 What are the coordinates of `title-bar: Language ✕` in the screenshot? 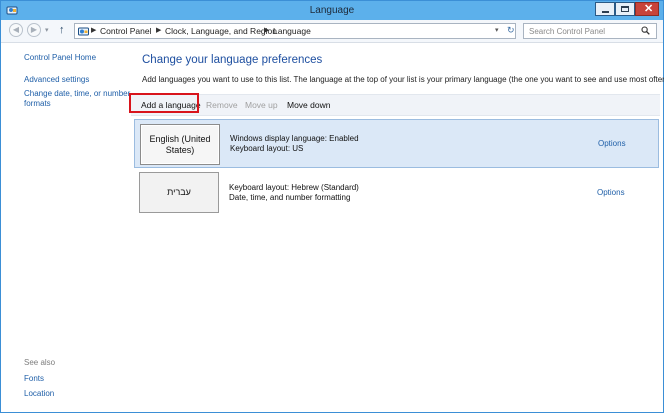 It's located at (332, 10).